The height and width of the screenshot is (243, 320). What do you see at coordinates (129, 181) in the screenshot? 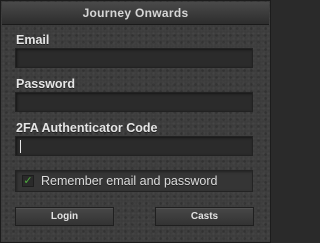
I see `remember-label: Remember email and password` at bounding box center [129, 181].